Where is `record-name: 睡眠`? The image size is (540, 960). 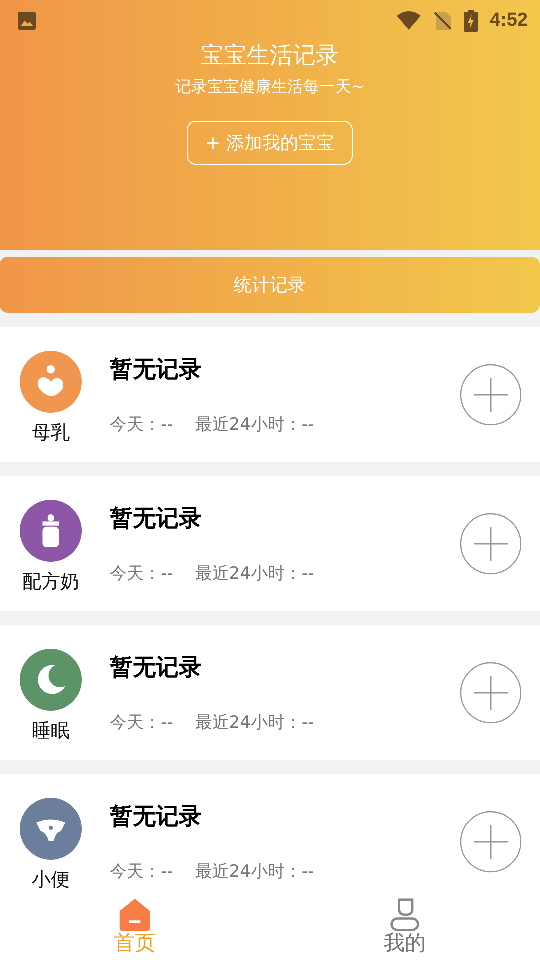
record-name: 睡眠 is located at coordinates (51, 731).